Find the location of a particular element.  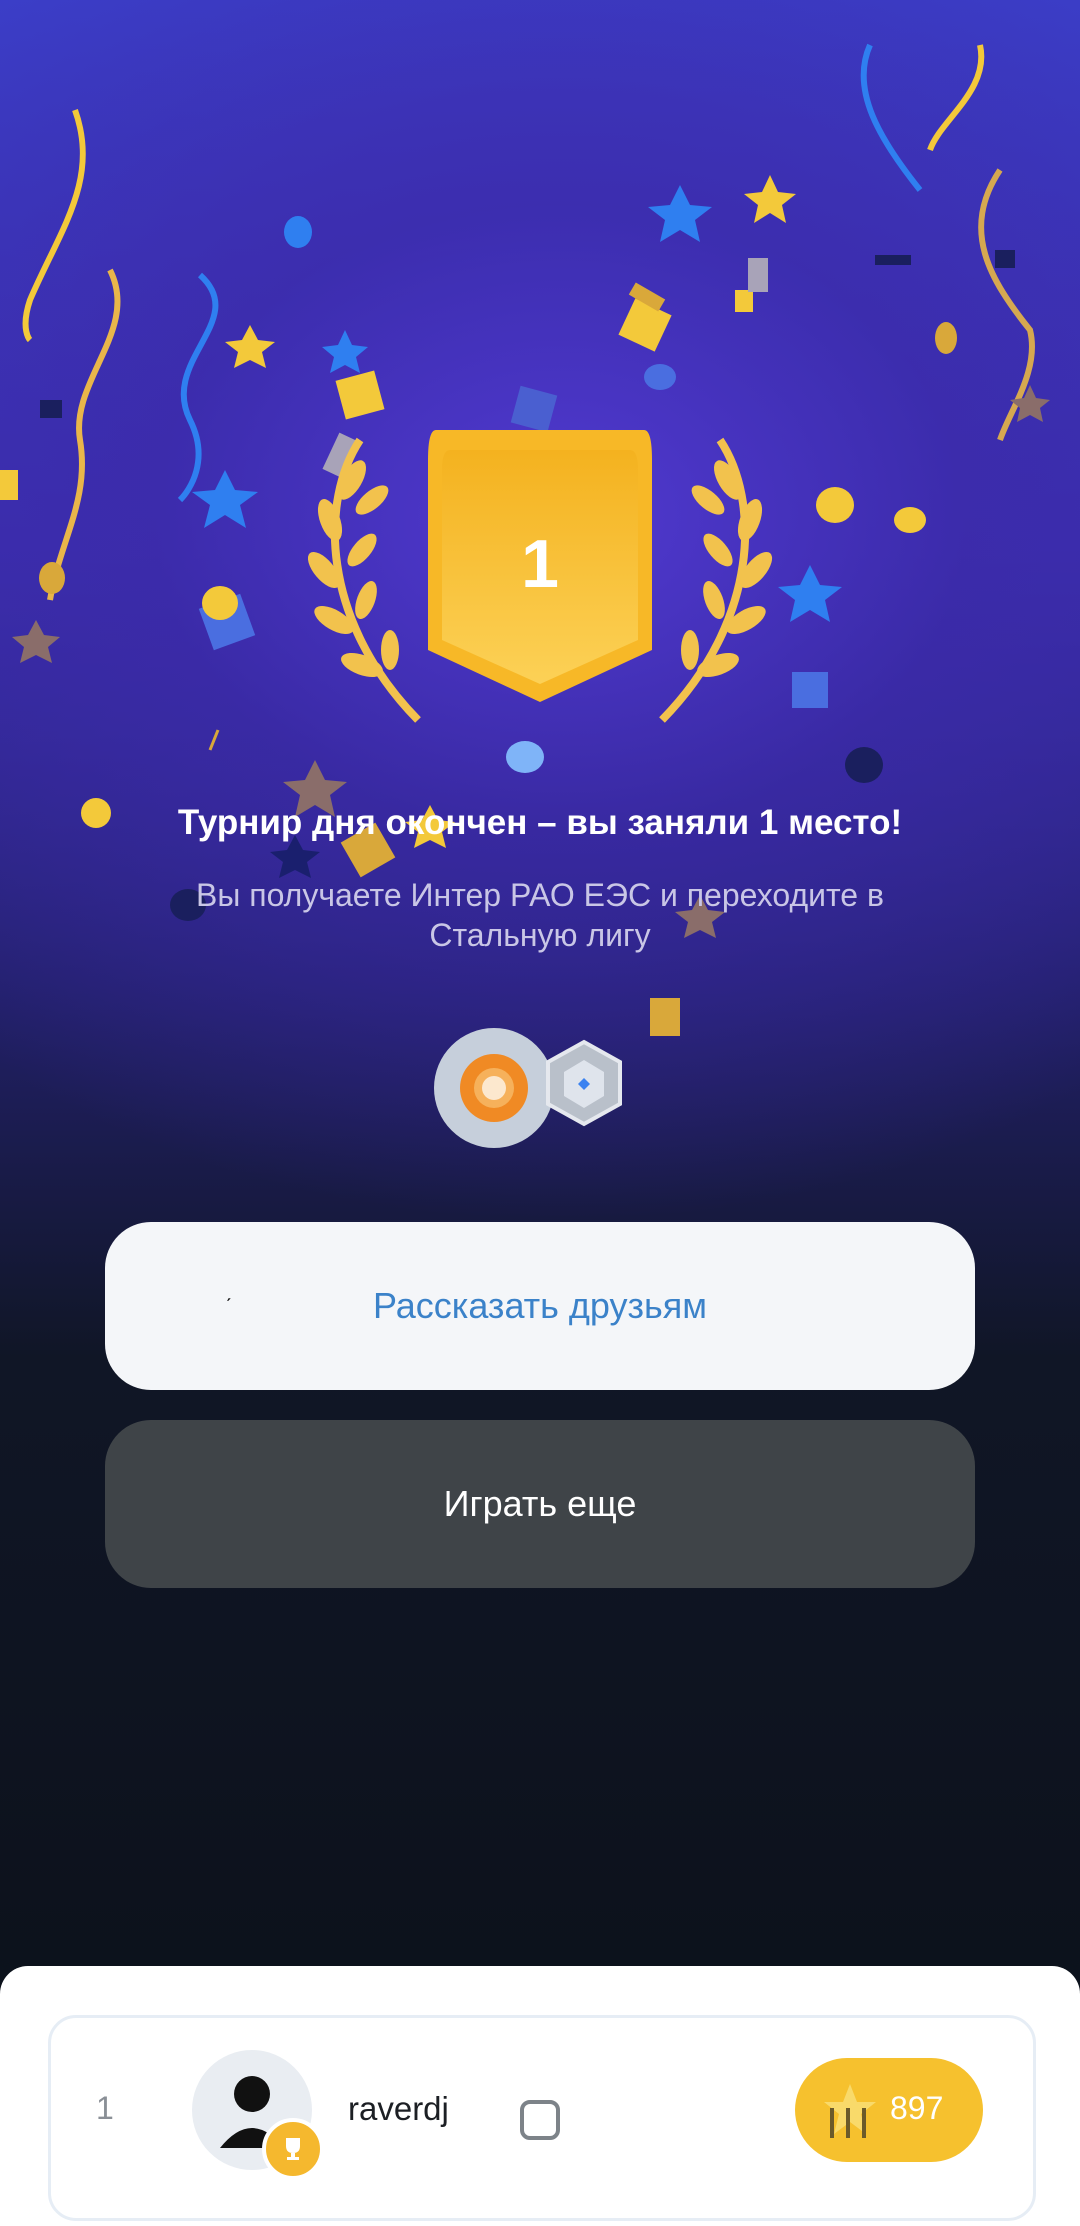

leaderboard-username: raverdj is located at coordinates (398, 2108).